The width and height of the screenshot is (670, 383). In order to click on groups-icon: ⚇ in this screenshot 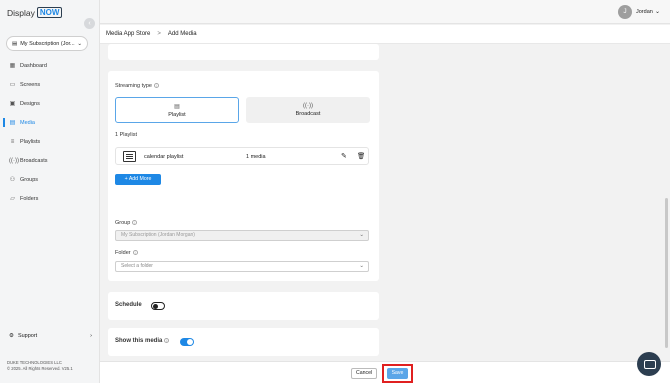, I will do `click(12, 180)`.